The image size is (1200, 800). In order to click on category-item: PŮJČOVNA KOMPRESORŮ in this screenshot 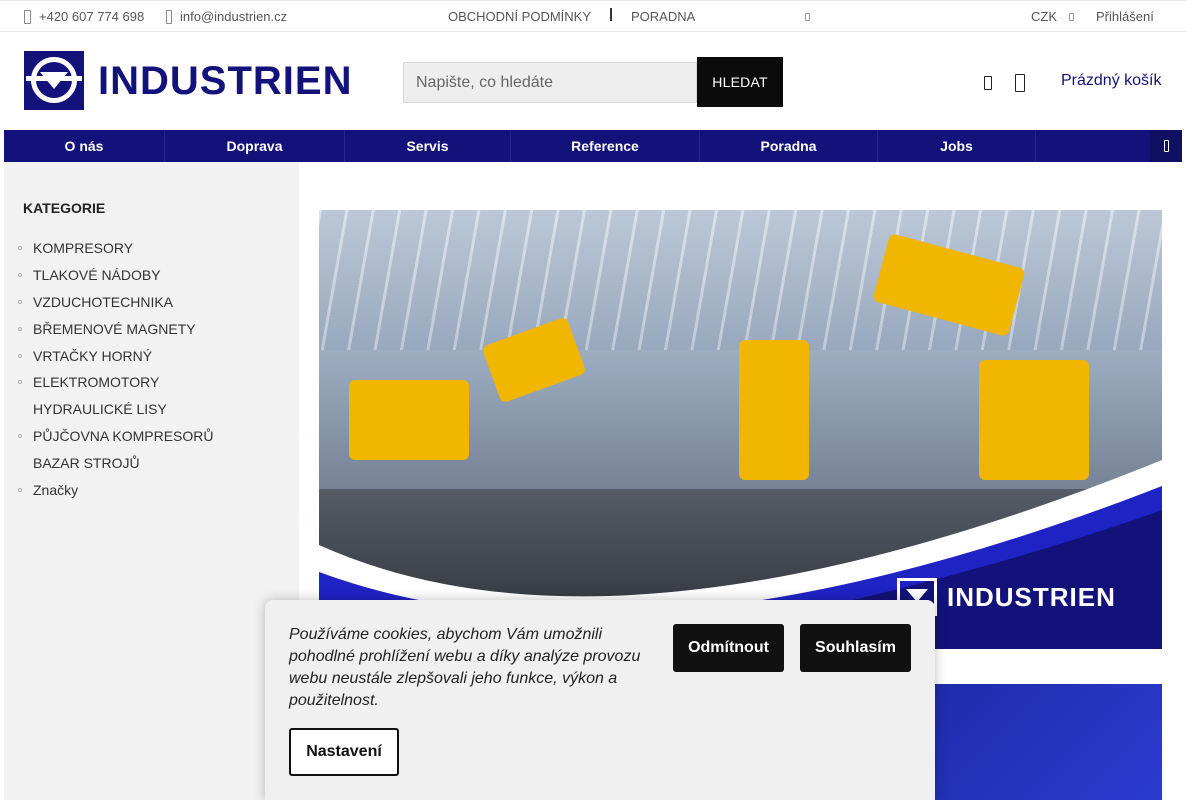, I will do `click(115, 436)`.